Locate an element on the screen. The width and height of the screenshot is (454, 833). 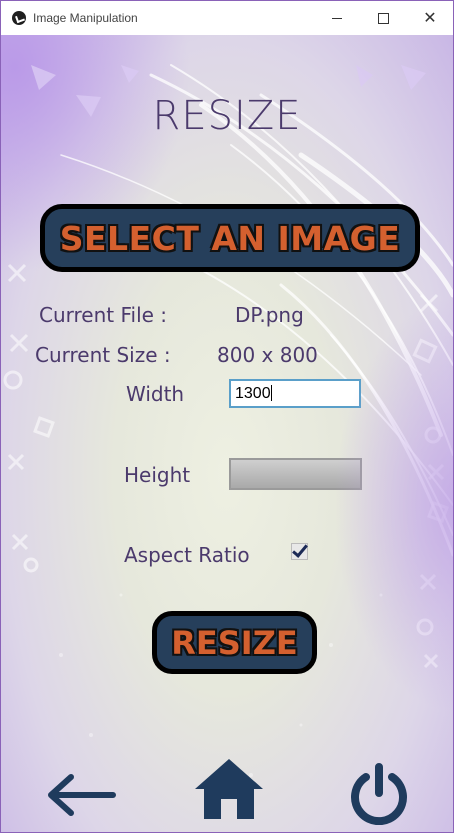
maximize-icon is located at coordinates (383, 18).